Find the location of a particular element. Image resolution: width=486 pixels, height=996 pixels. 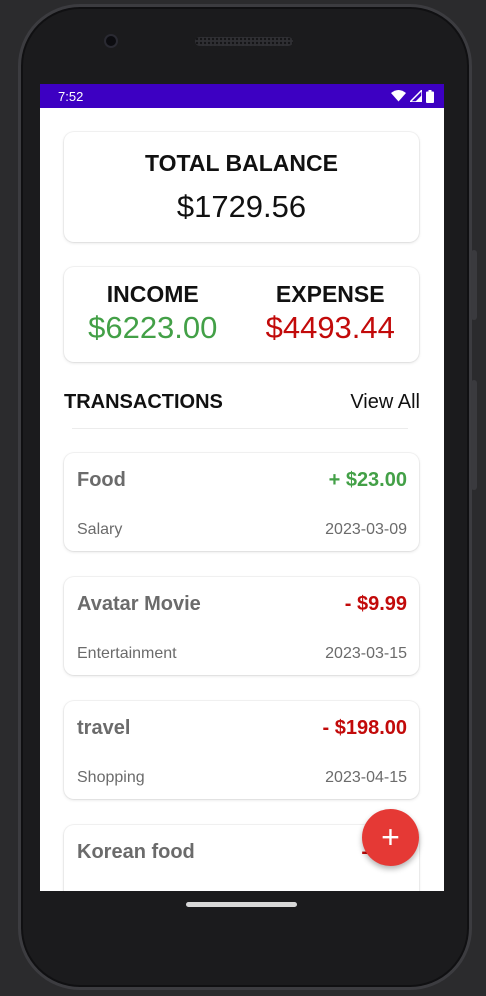

volume-button is located at coordinates (474, 435).